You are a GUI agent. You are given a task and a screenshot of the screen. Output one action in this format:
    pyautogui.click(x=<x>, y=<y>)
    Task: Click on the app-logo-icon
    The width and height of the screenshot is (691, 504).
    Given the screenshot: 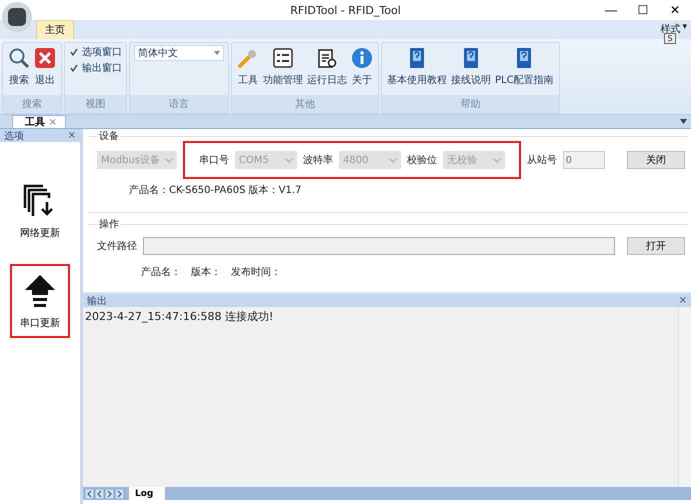 What is the action you would take?
    pyautogui.click(x=17, y=17)
    